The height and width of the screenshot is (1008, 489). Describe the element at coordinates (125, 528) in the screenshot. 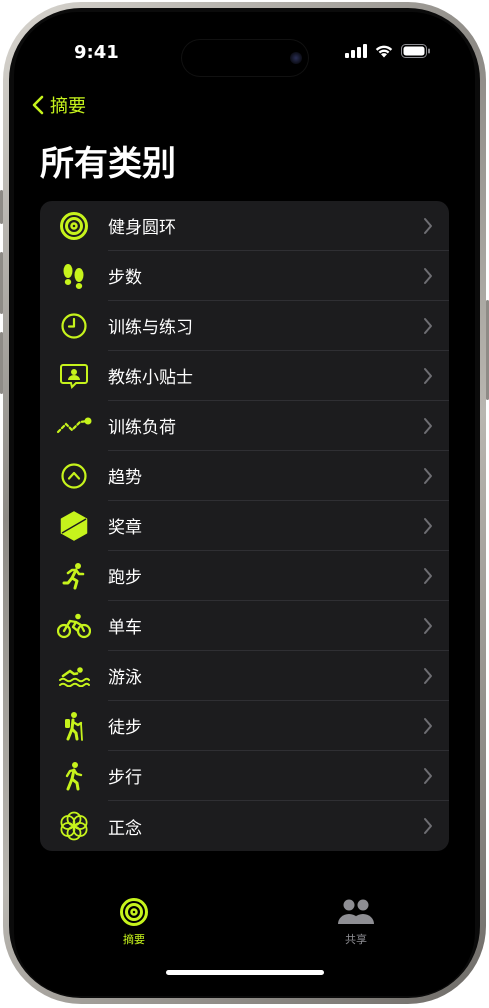

I see `category-label: 奖章` at that location.